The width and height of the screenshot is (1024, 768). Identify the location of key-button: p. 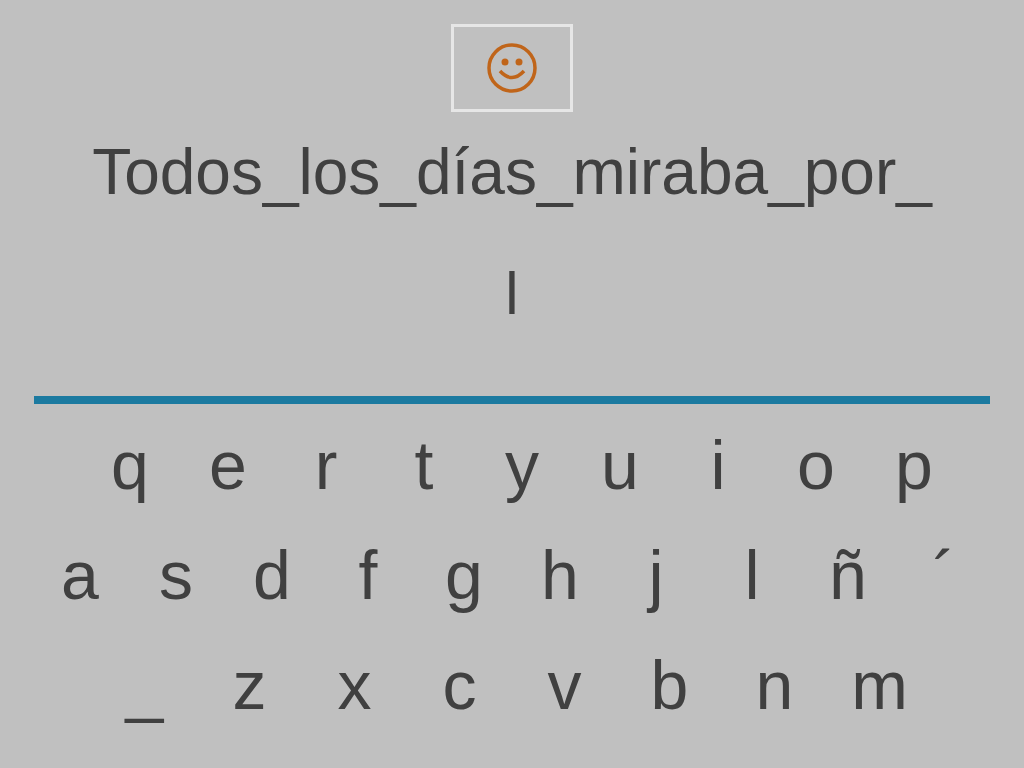
(914, 465).